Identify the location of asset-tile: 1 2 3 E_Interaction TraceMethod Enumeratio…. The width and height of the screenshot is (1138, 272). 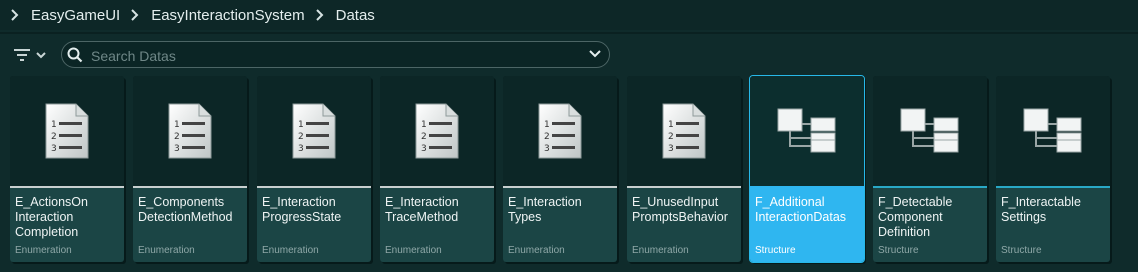
(437, 169).